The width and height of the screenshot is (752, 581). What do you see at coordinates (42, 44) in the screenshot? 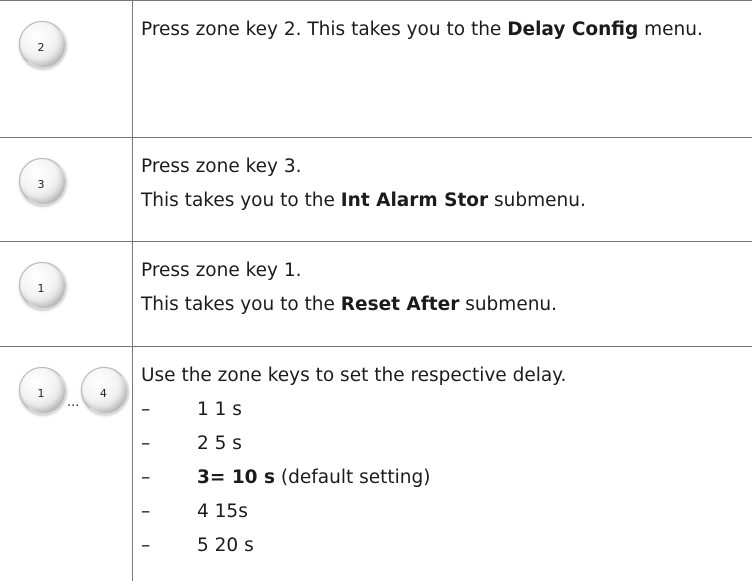
I see `zone-key-2-icon: 2` at bounding box center [42, 44].